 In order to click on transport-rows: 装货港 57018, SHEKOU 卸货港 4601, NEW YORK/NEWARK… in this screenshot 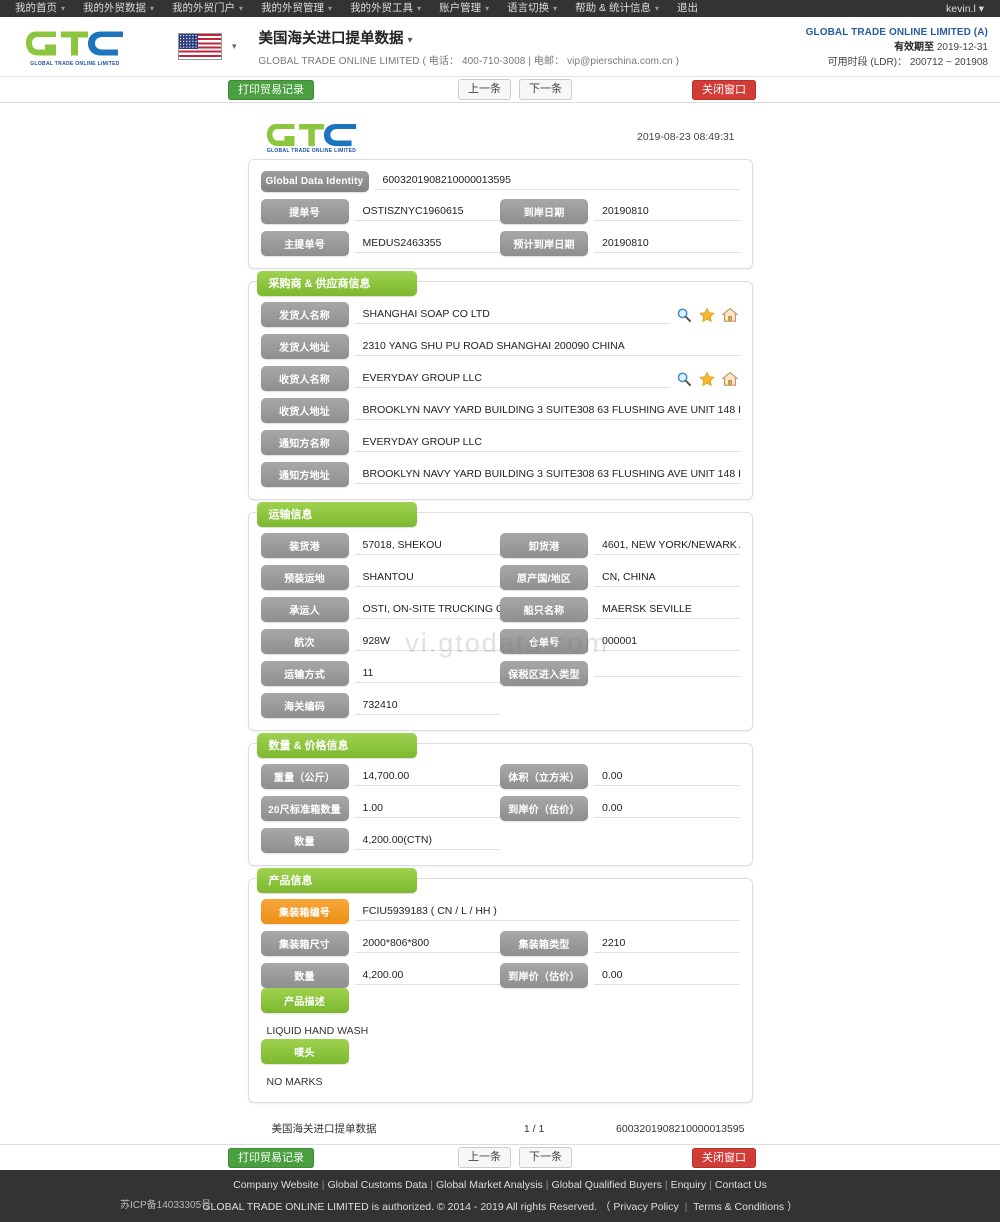, I will do `click(500, 625)`.